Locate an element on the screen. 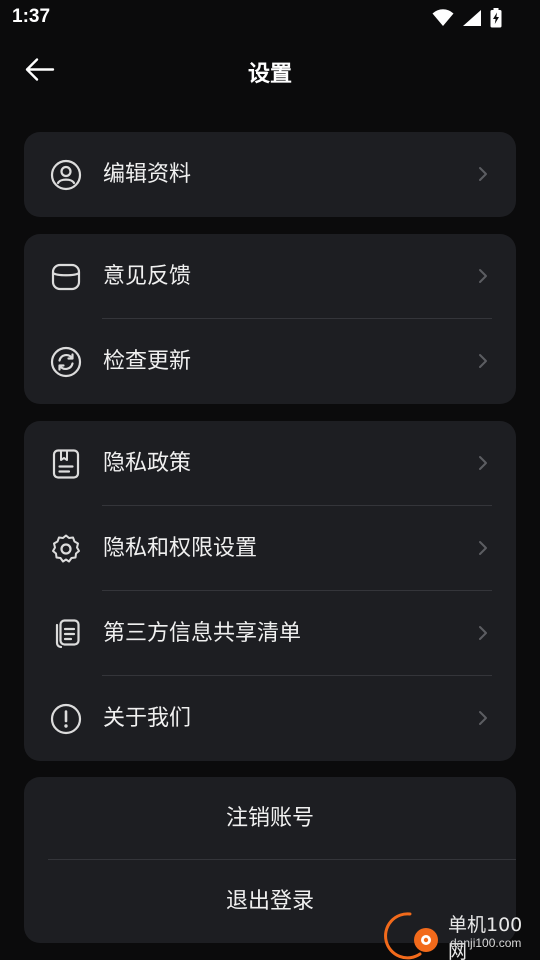  watermark-text-cn: 单机100网 is located at coordinates (485, 937).